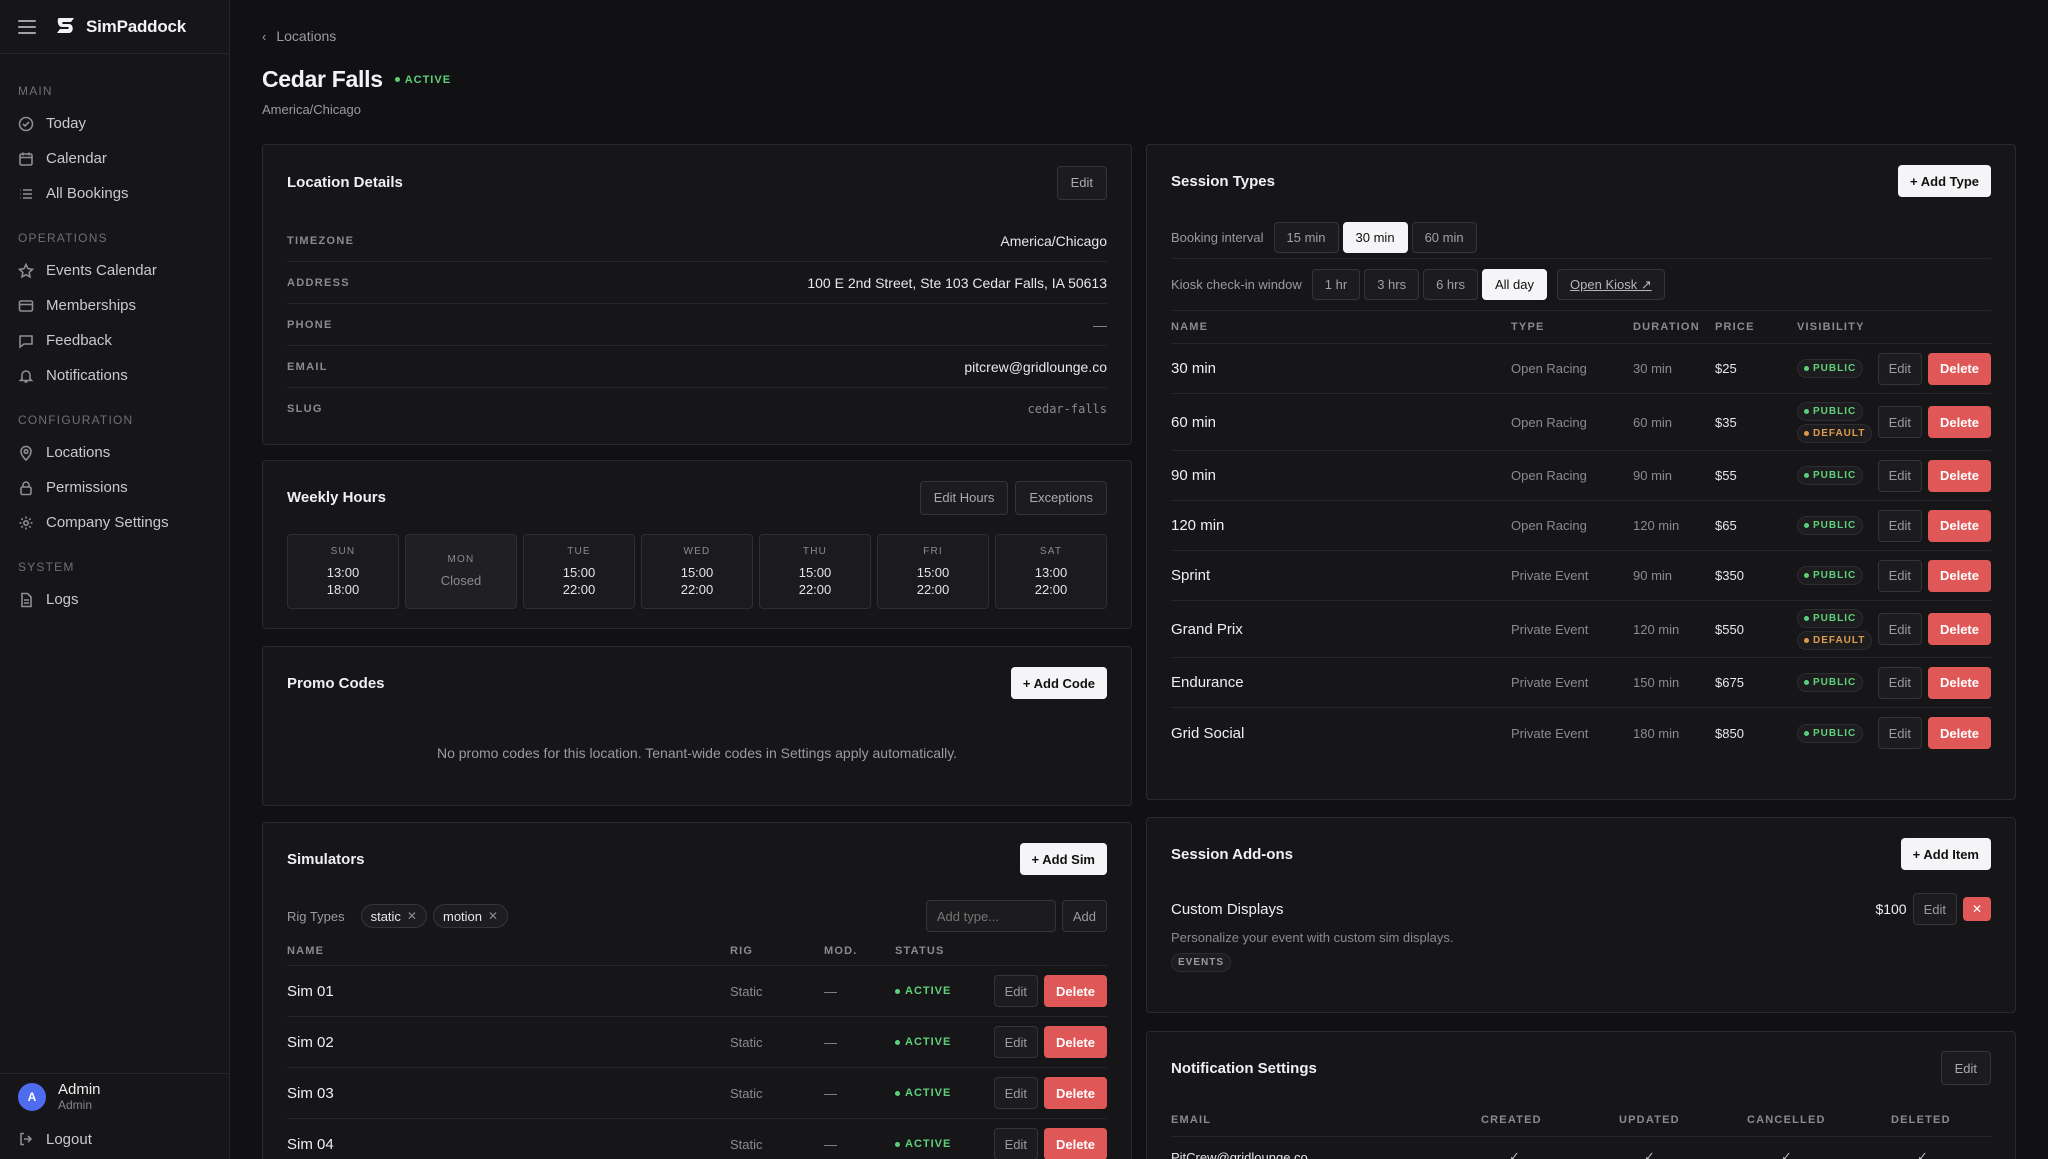 The height and width of the screenshot is (1159, 2048). Describe the element at coordinates (343, 571) in the screenshot. I see `day-sun: SUN 13:00 18:00` at that location.